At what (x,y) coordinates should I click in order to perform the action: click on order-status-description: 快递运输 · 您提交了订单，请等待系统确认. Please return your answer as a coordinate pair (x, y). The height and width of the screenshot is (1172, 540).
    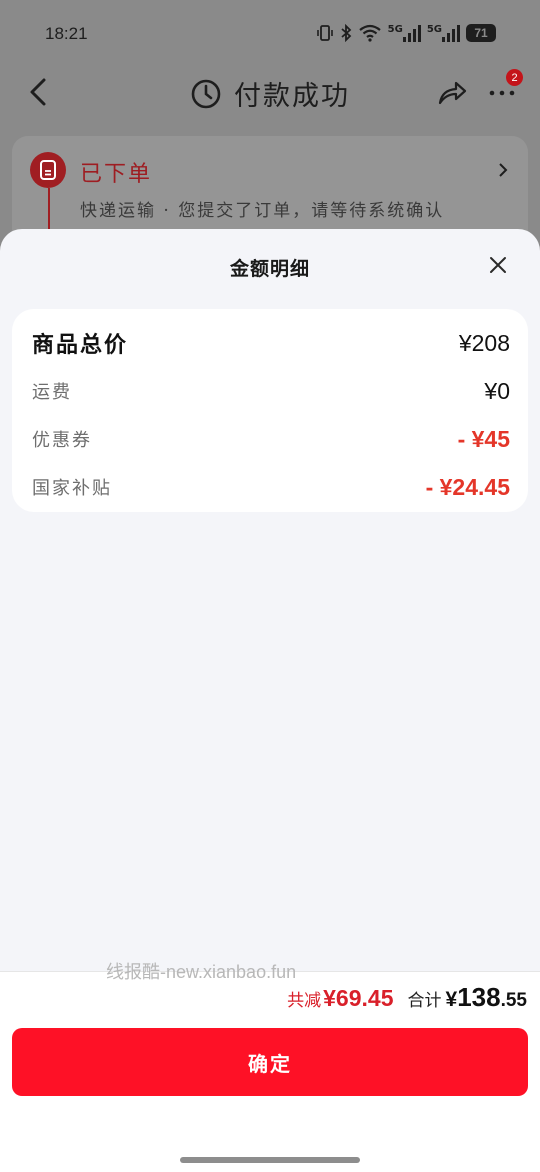
    Looking at the image, I should click on (262, 211).